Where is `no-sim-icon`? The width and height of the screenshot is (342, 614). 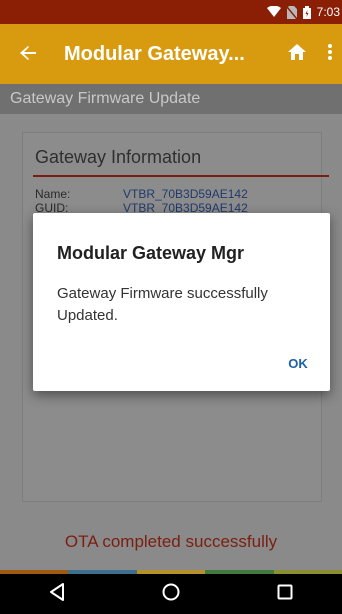
no-sim-icon is located at coordinates (291, 12).